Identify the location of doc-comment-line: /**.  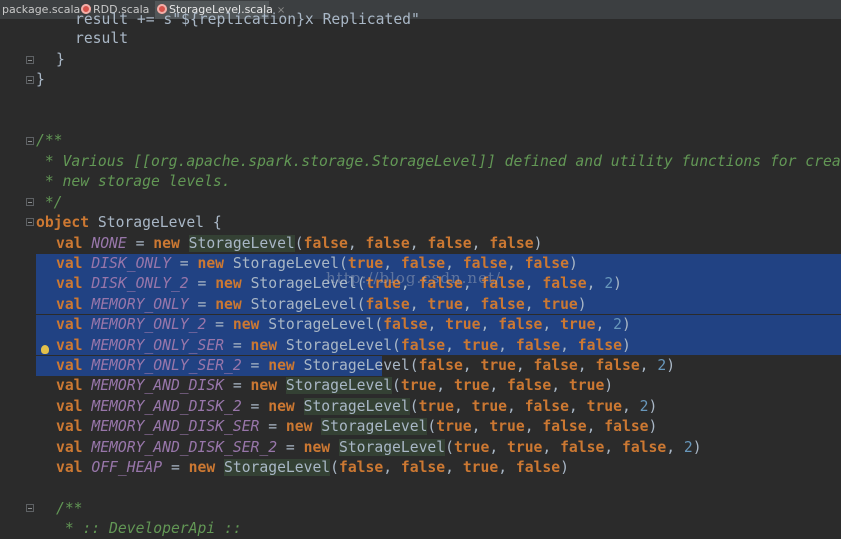
(69, 508).